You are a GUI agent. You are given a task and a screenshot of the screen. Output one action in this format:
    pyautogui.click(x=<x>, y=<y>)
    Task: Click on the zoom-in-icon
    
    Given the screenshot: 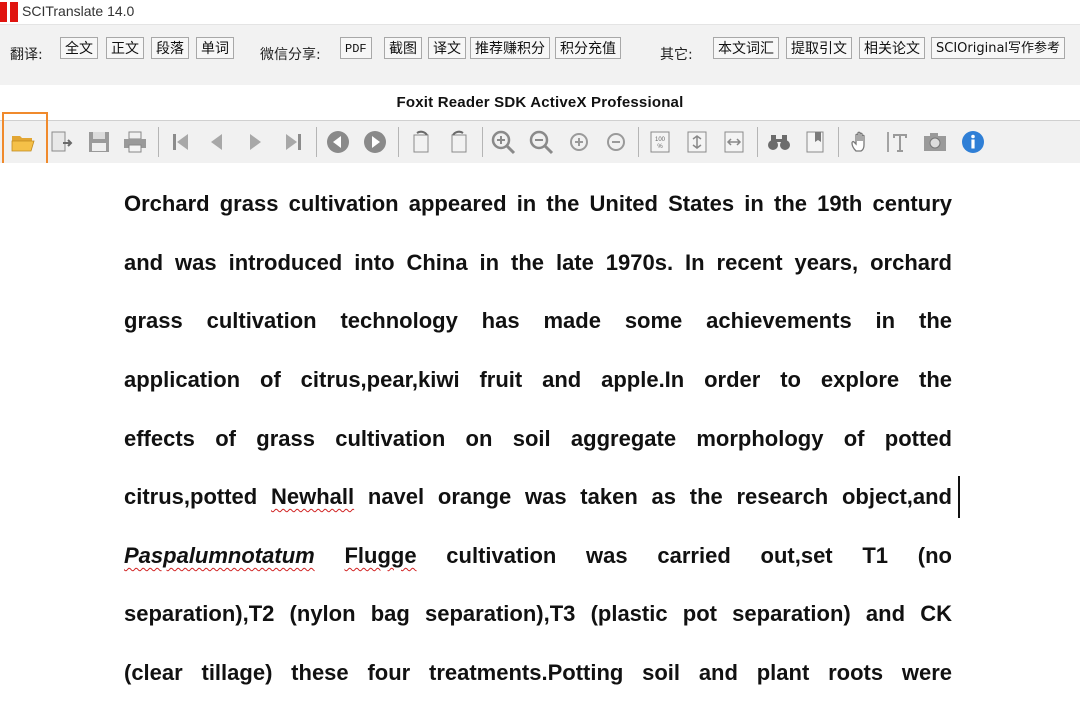 What is the action you would take?
    pyautogui.click(x=503, y=142)
    